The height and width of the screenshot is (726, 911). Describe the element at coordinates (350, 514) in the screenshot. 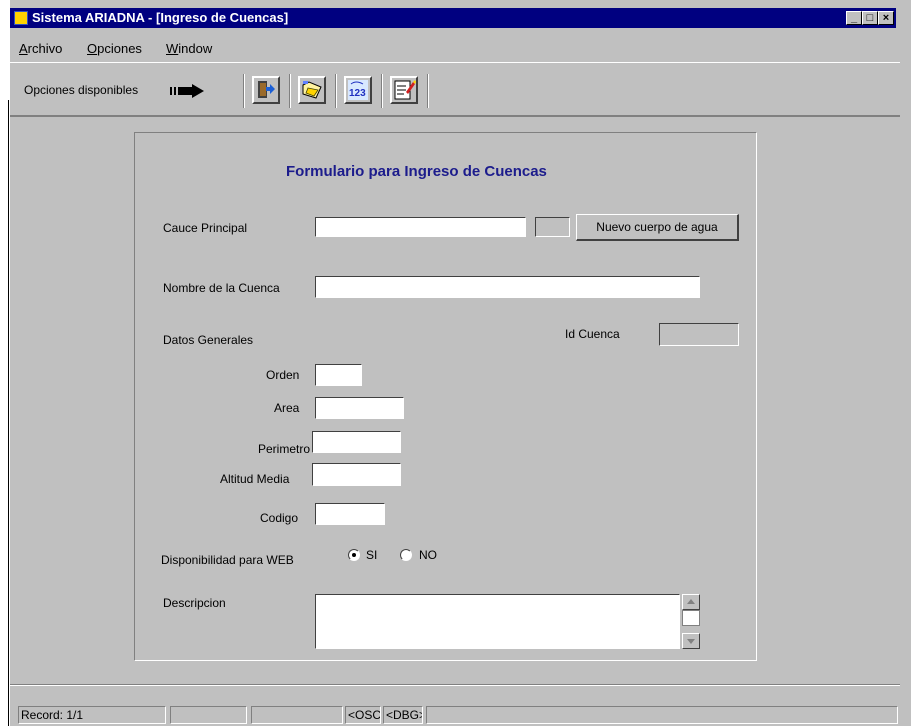

I see `codigo-input` at that location.